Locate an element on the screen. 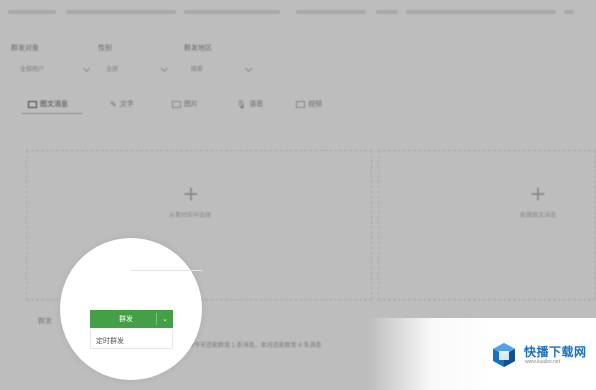 The width and height of the screenshot is (596, 390). blurred-notice-bar is located at coordinates (298, 12).